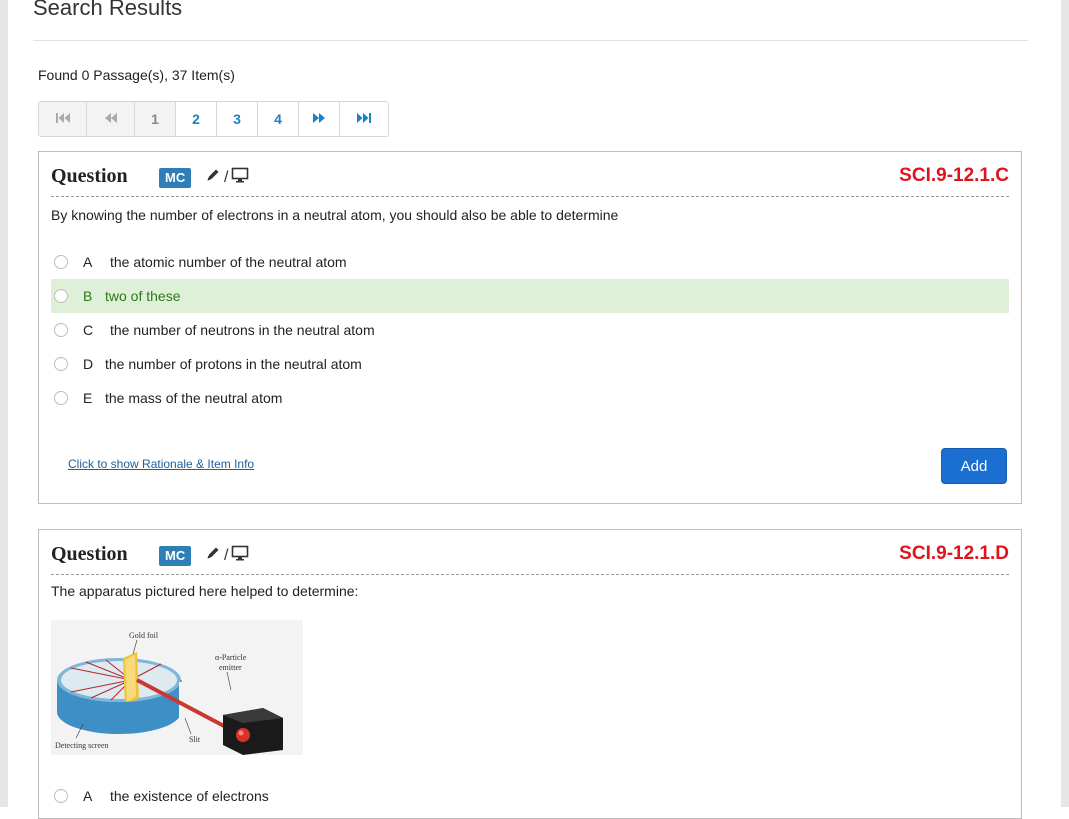  Describe the element at coordinates (530, 398) in the screenshot. I see `option-e: E the mass of the neutral atom` at that location.